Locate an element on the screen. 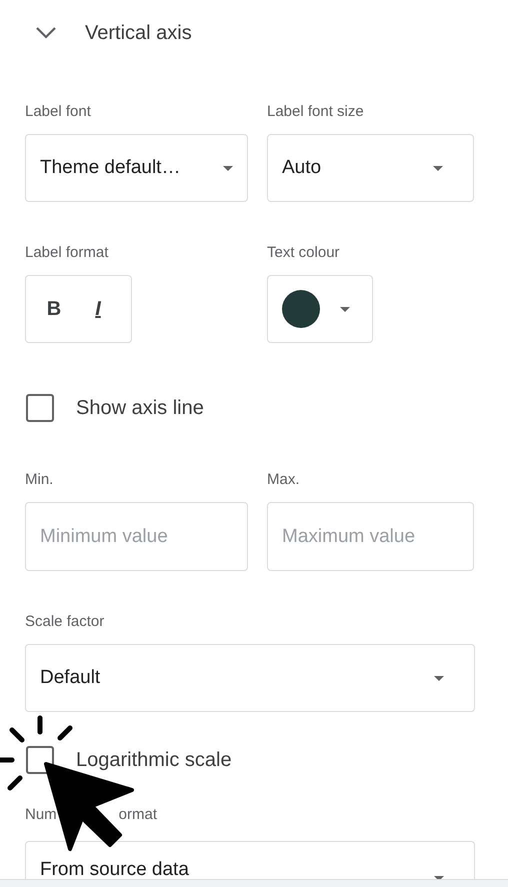  field-label: Label font size is located at coordinates (315, 111).